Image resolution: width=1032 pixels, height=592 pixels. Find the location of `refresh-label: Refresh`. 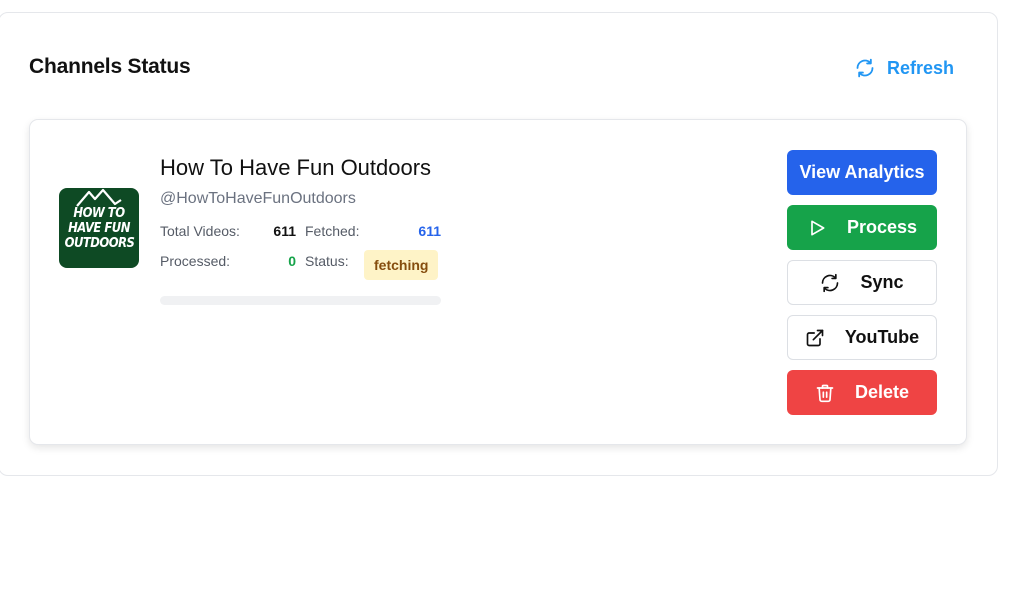

refresh-label: Refresh is located at coordinates (921, 67).